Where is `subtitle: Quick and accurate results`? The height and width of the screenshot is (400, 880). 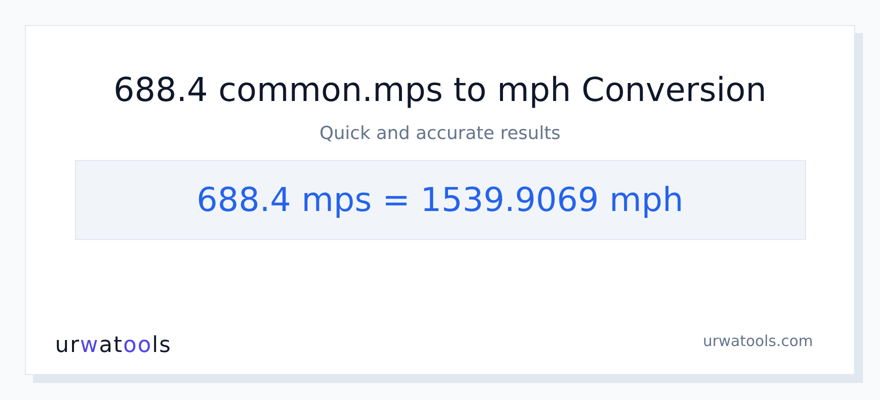 subtitle: Quick and accurate results is located at coordinates (440, 134).